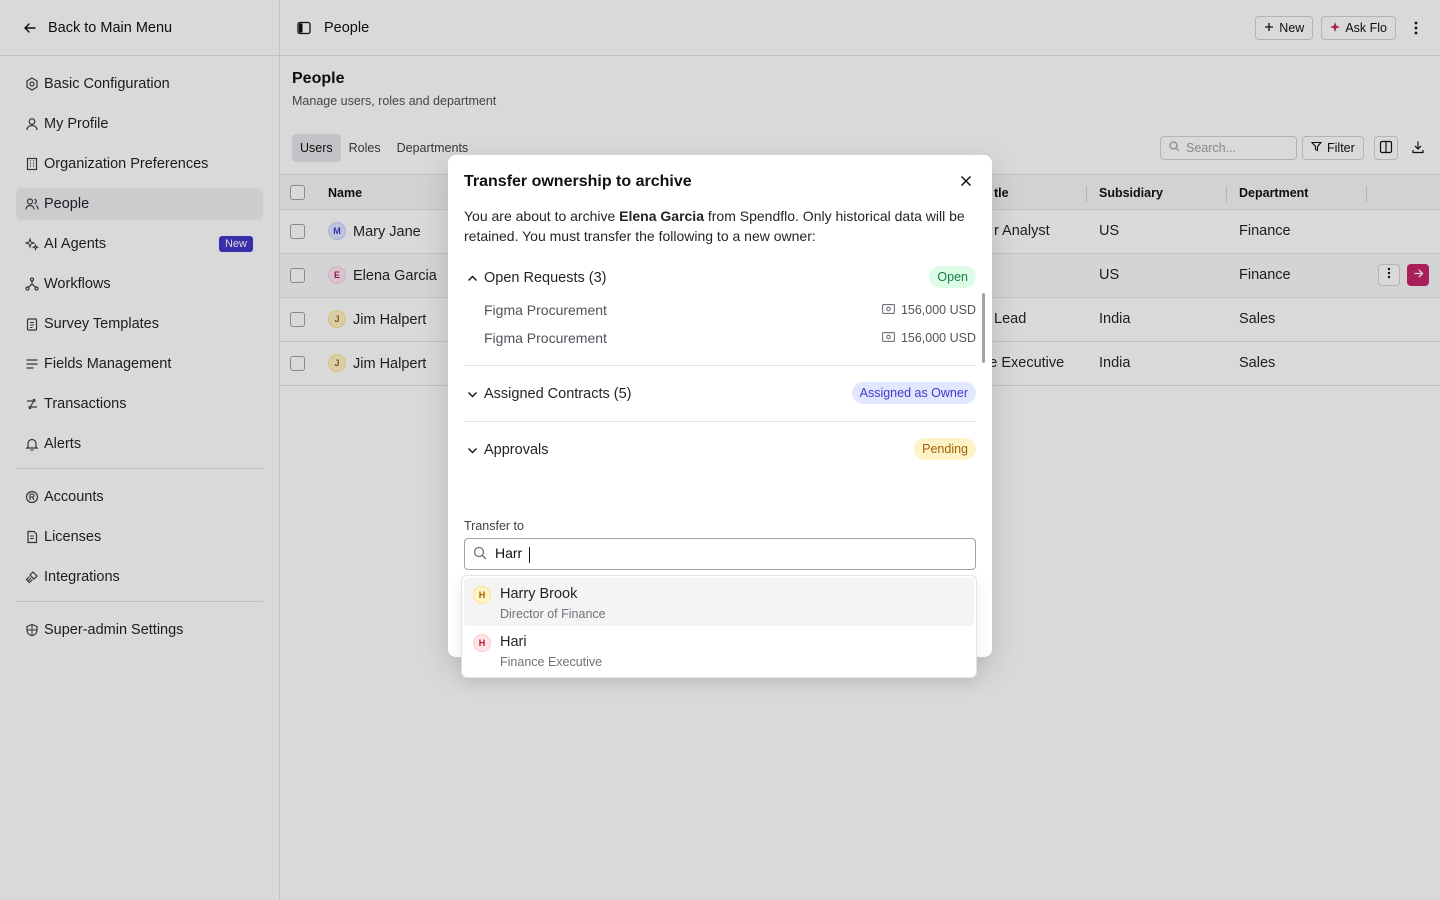  What do you see at coordinates (661, 216) in the screenshot?
I see `archived-user-name: Elena Garcia` at bounding box center [661, 216].